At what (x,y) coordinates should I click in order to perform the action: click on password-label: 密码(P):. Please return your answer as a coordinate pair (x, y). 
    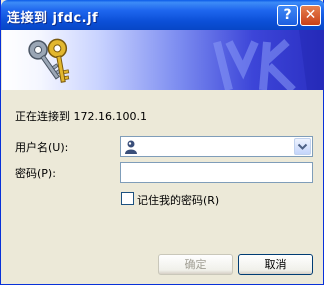
    Looking at the image, I should click on (35, 173).